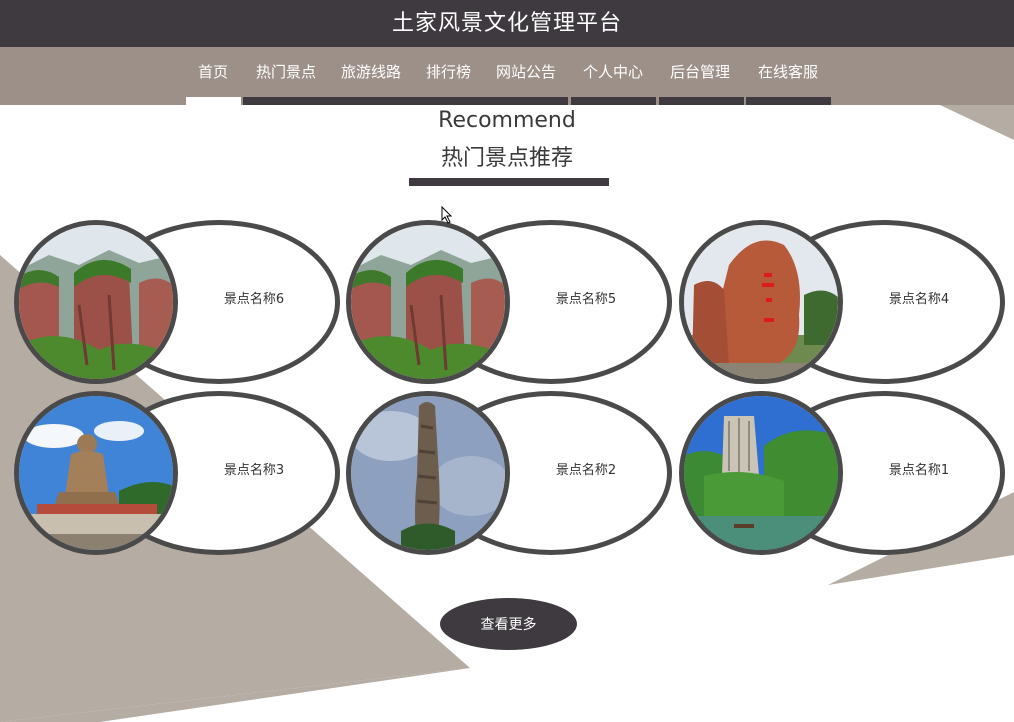  I want to click on mouse-cursor-icon, so click(447, 215).